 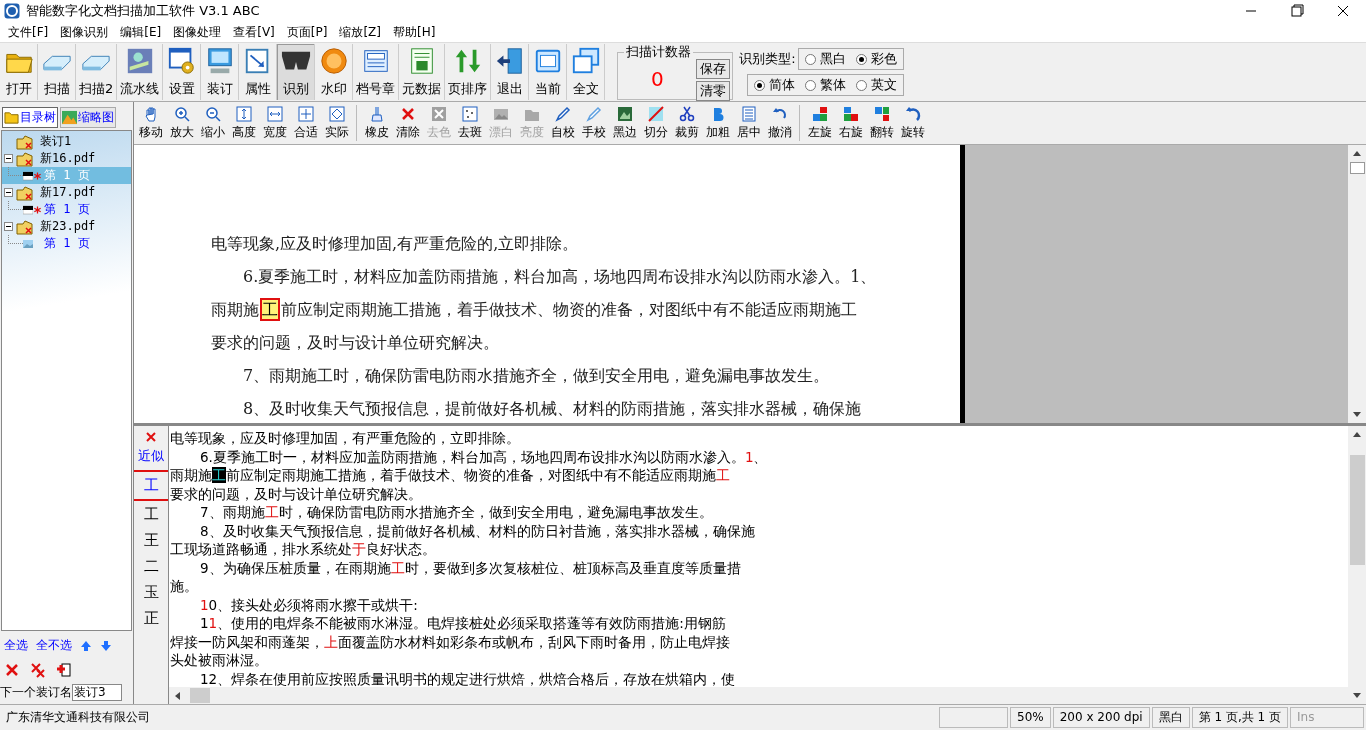 I want to click on toolbar-button: 属性, so click(x=258, y=72).